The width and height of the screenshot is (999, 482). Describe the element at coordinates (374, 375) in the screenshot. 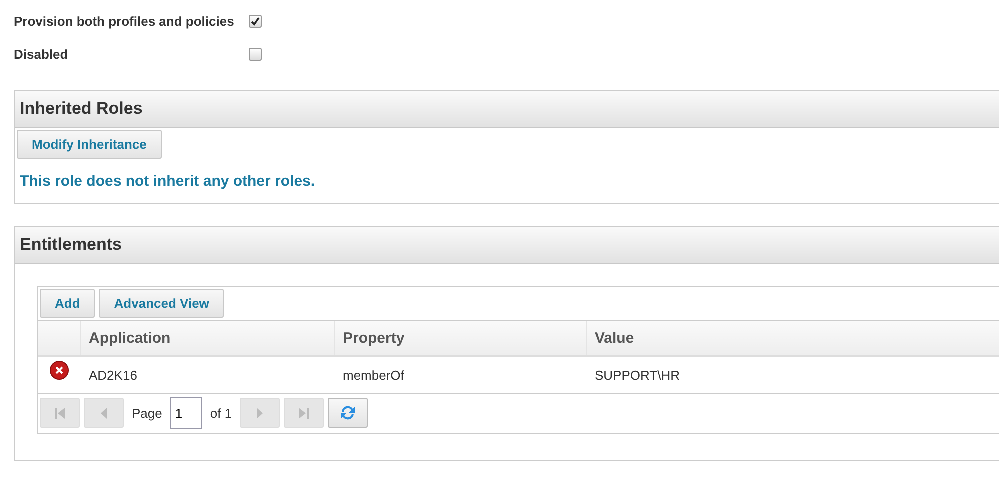

I see `table-cell-text: memberOf` at that location.